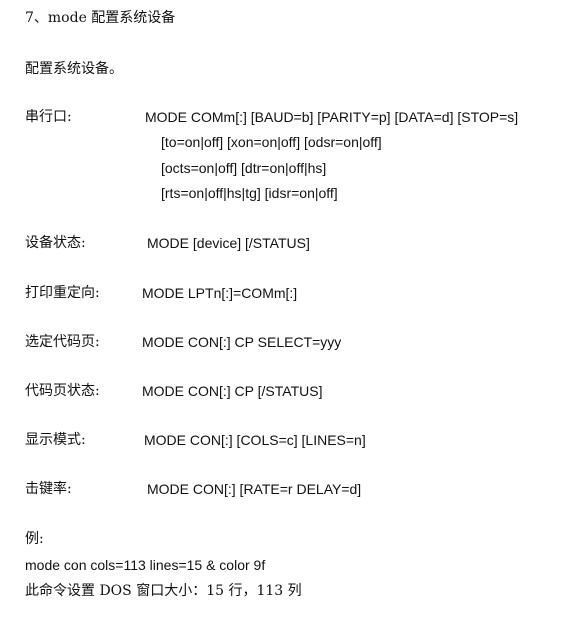 The image size is (586, 620). What do you see at coordinates (34, 539) in the screenshot?
I see `example-label: 例:` at bounding box center [34, 539].